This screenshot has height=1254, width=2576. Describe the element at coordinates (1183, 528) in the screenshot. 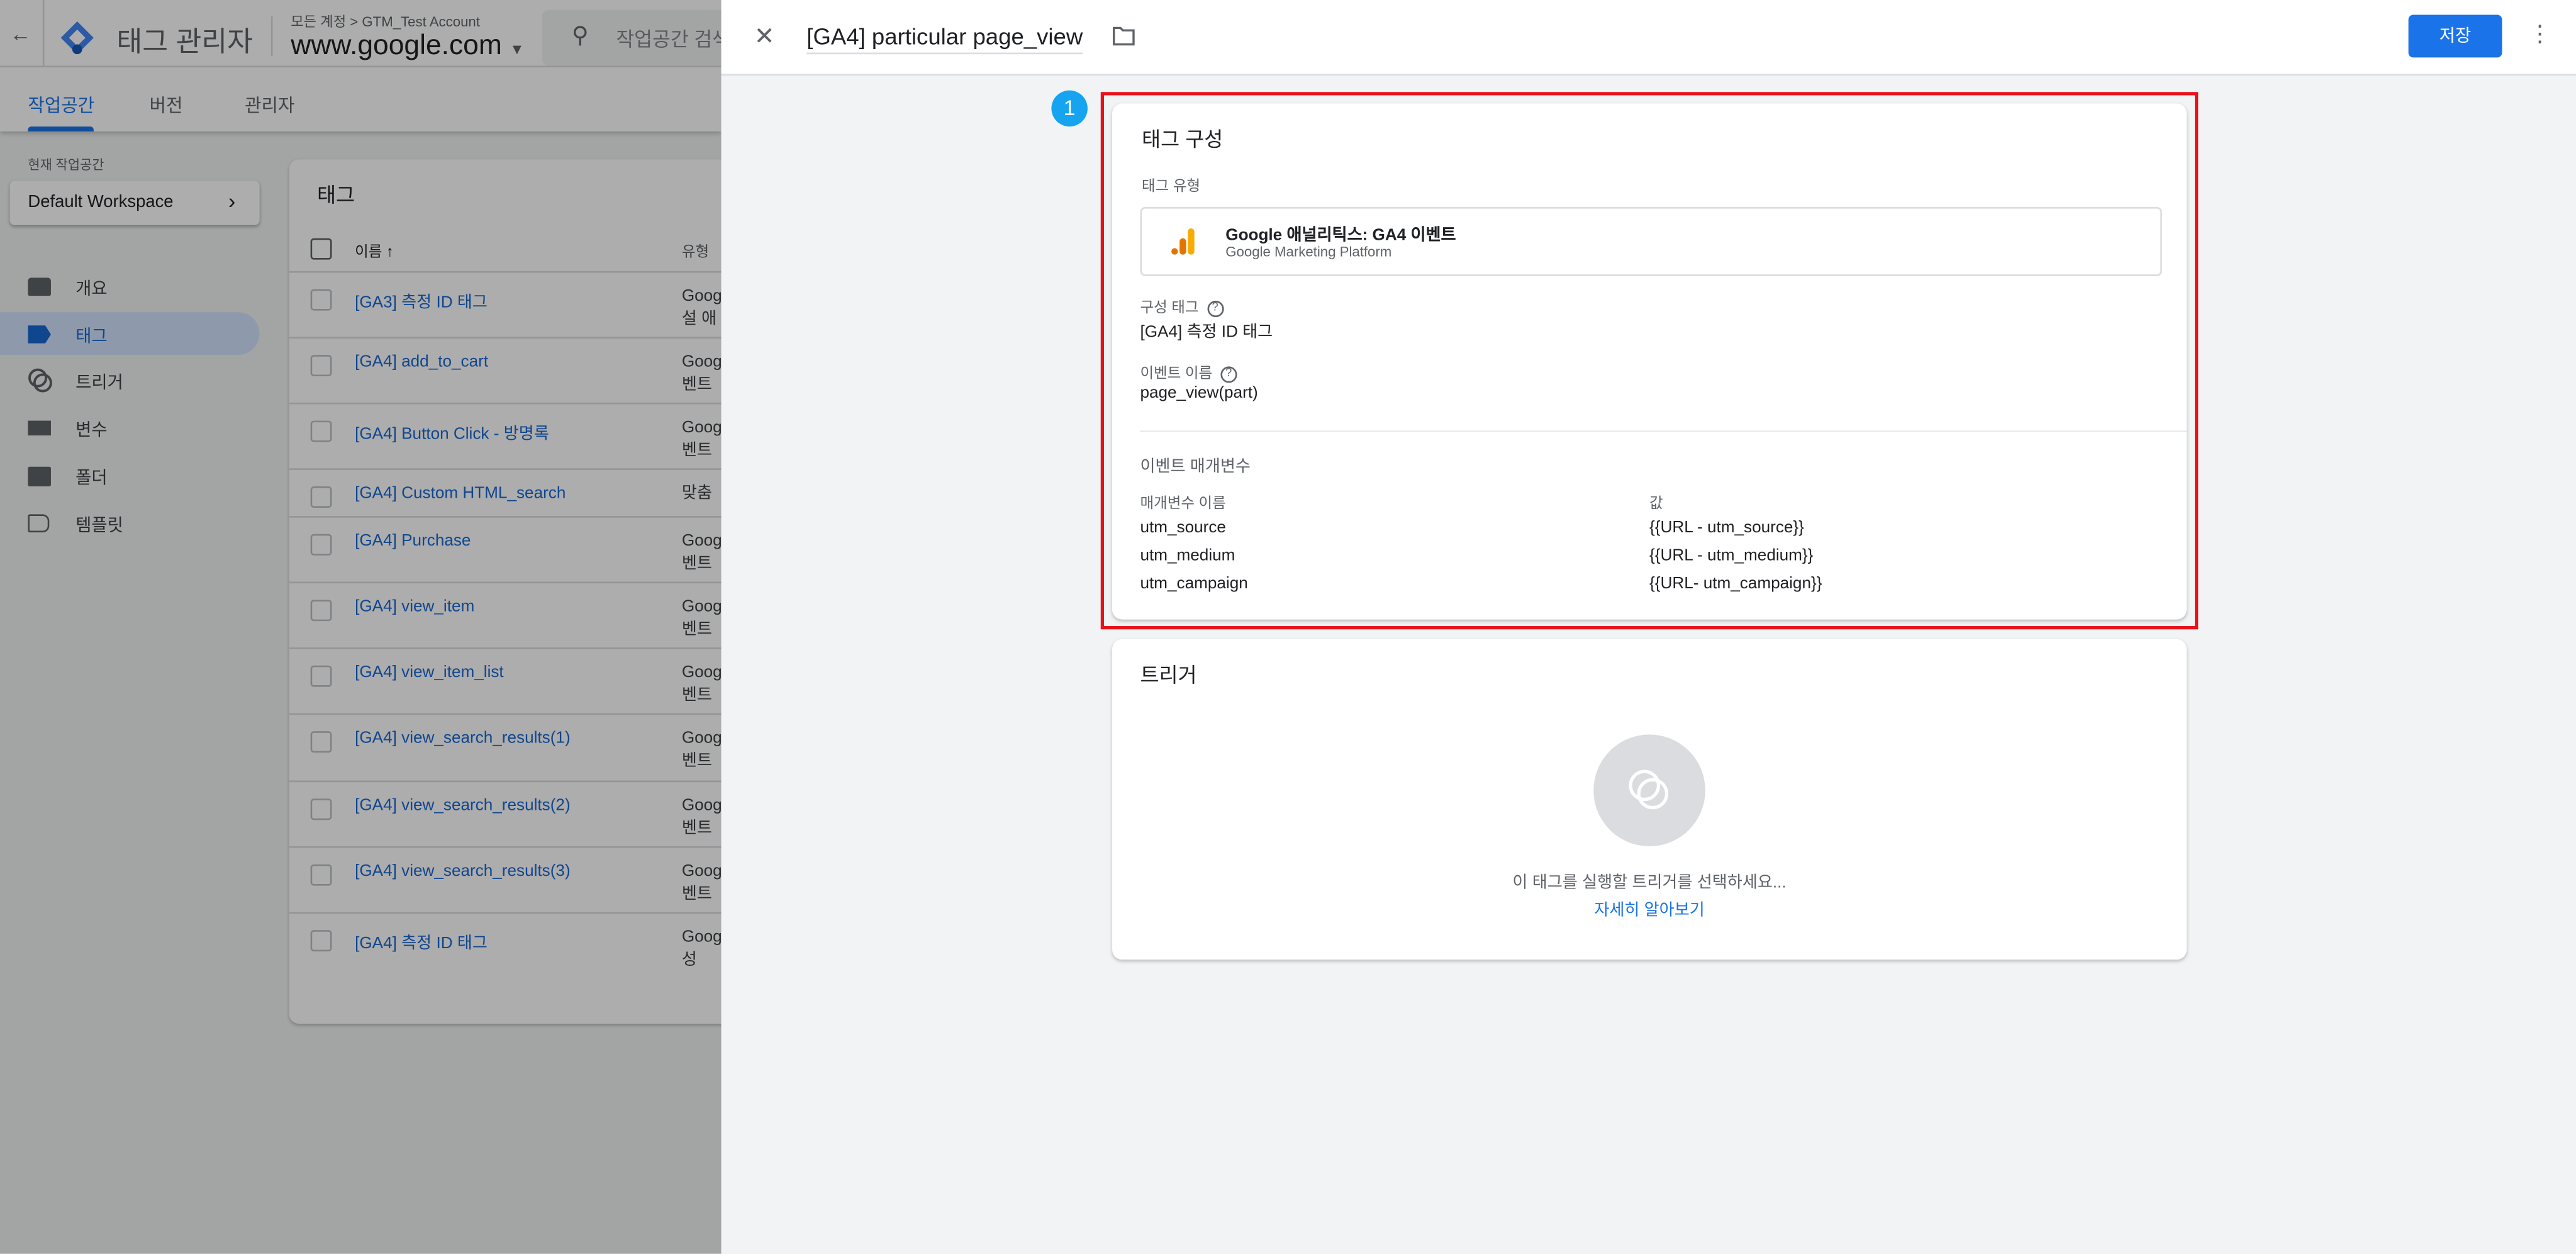

I see `param-name: utm_source` at that location.